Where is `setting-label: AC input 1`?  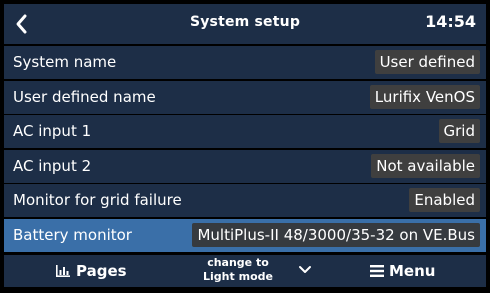
setting-label: AC input 1 is located at coordinates (52, 131).